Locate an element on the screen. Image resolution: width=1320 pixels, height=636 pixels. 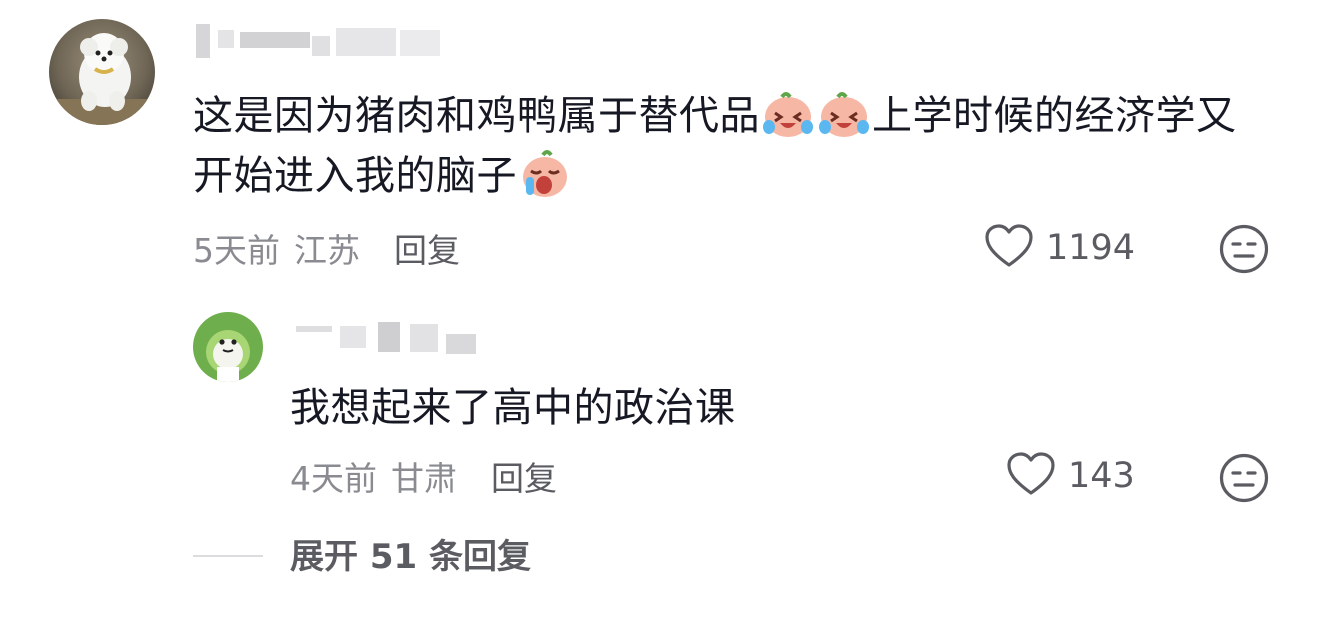
comment-time: 5天前 is located at coordinates (236, 250).